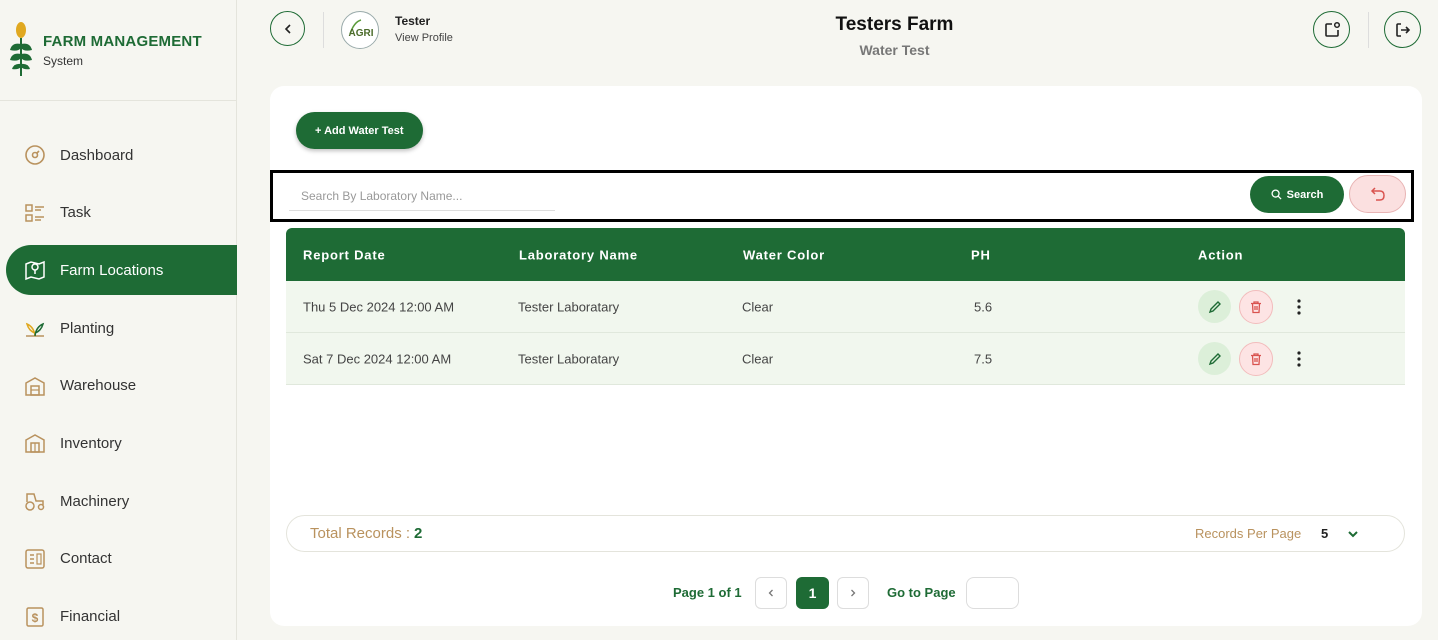 The width and height of the screenshot is (1438, 640). I want to click on column-header-laboratory: Laboratory Name, so click(578, 254).